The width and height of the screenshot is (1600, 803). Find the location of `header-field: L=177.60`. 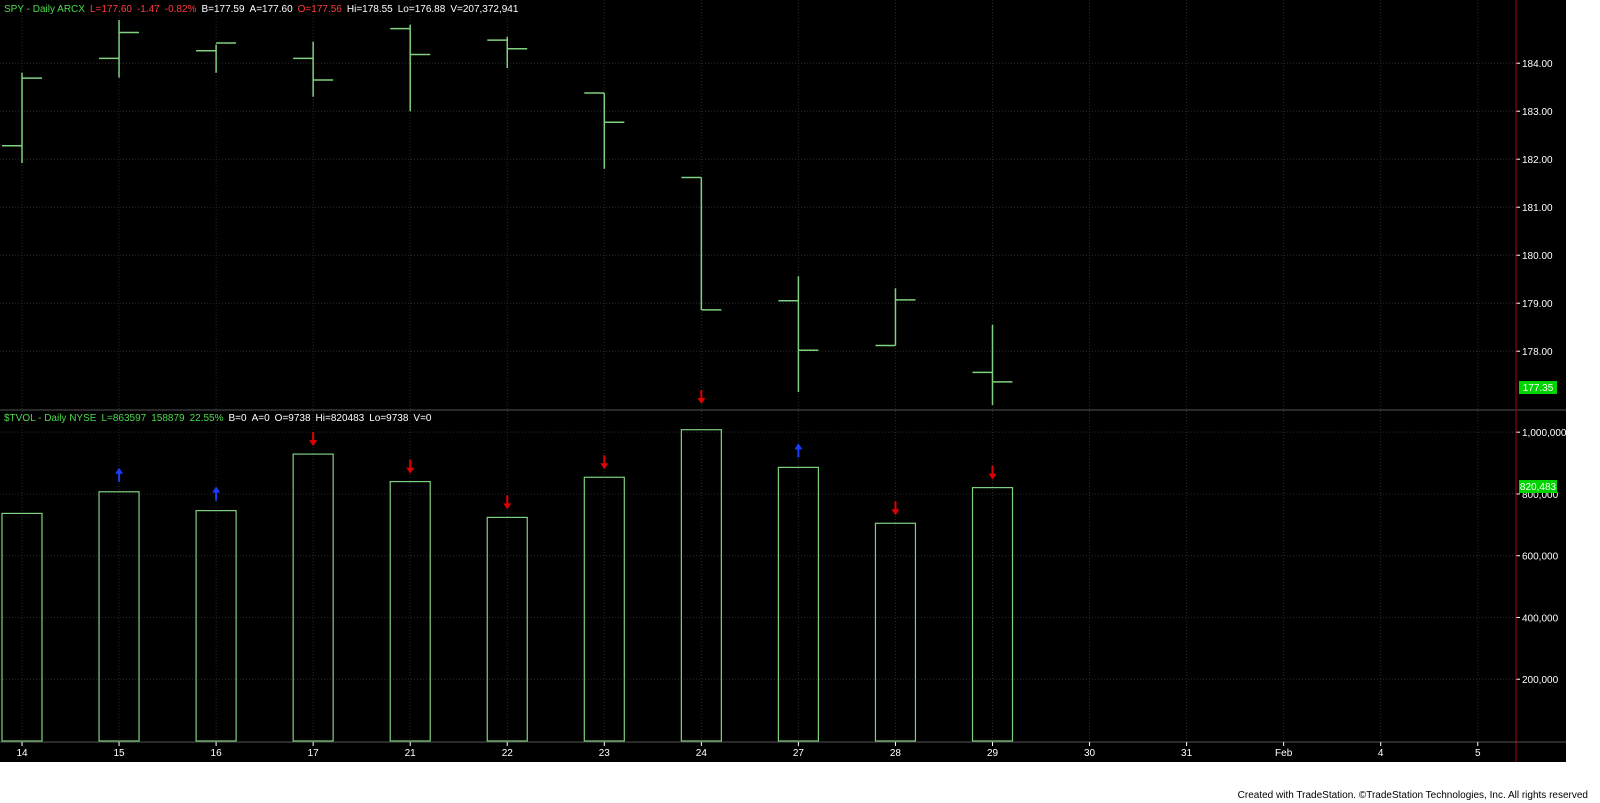

header-field: L=177.60 is located at coordinates (111, 9).